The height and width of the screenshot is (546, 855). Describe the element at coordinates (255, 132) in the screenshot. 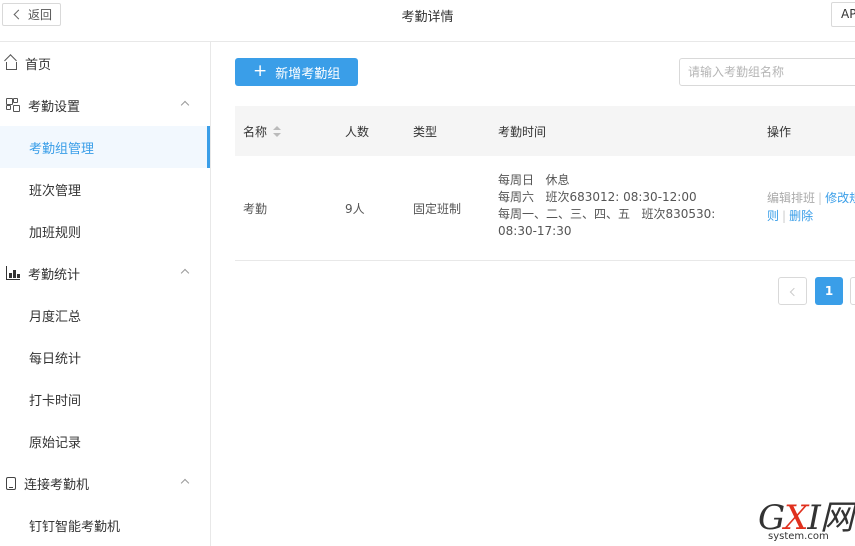

I see `column-header-label: 名称` at that location.